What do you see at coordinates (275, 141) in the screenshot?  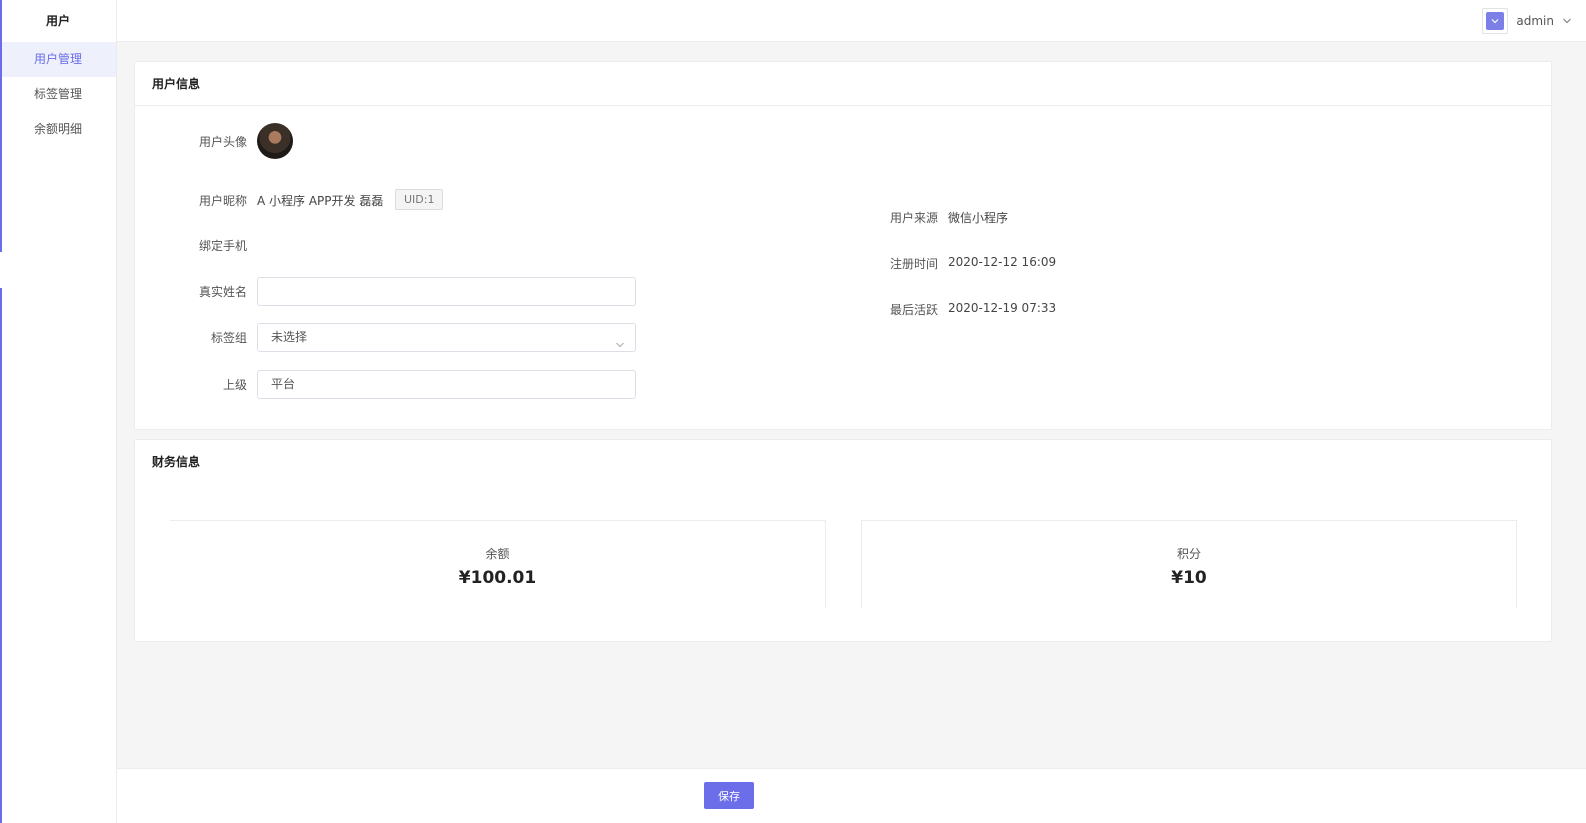 I see `user-avatar-photo` at bounding box center [275, 141].